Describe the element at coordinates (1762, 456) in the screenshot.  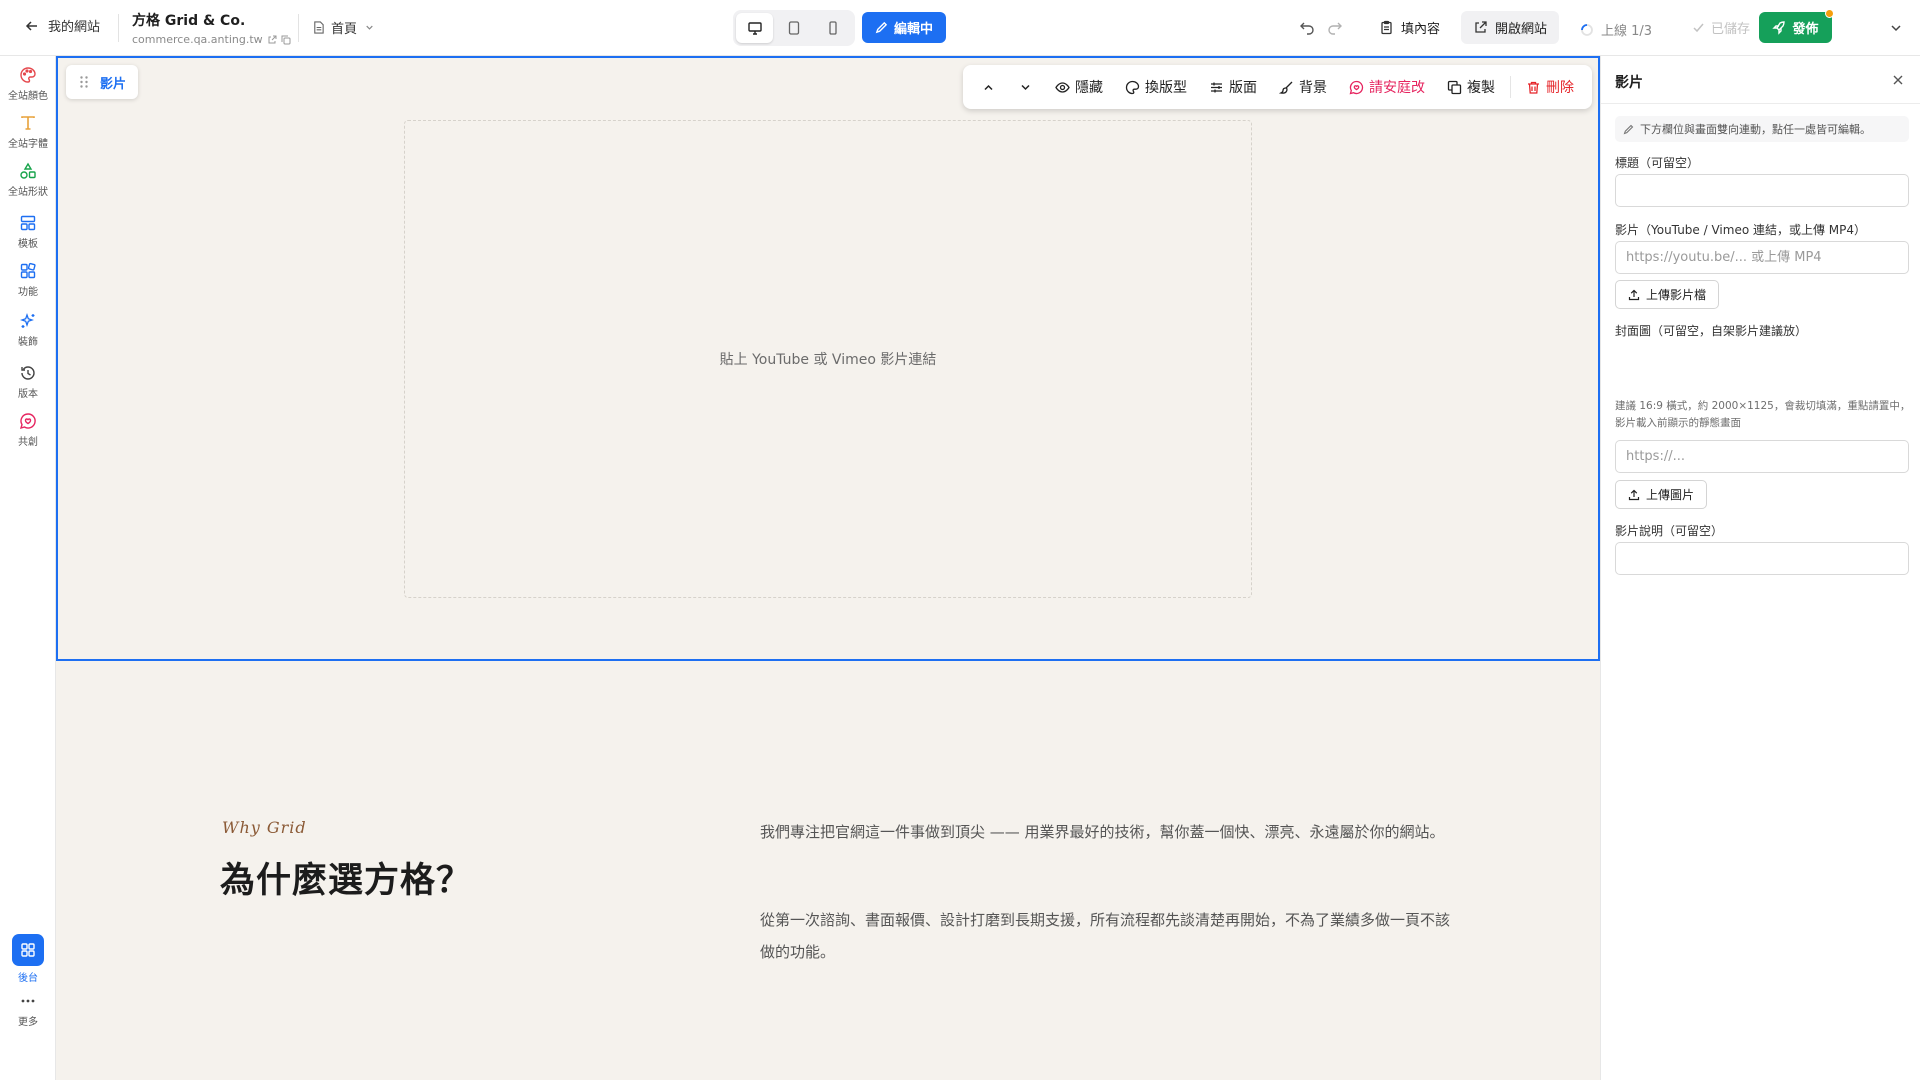
I see `cover-url-input` at that location.